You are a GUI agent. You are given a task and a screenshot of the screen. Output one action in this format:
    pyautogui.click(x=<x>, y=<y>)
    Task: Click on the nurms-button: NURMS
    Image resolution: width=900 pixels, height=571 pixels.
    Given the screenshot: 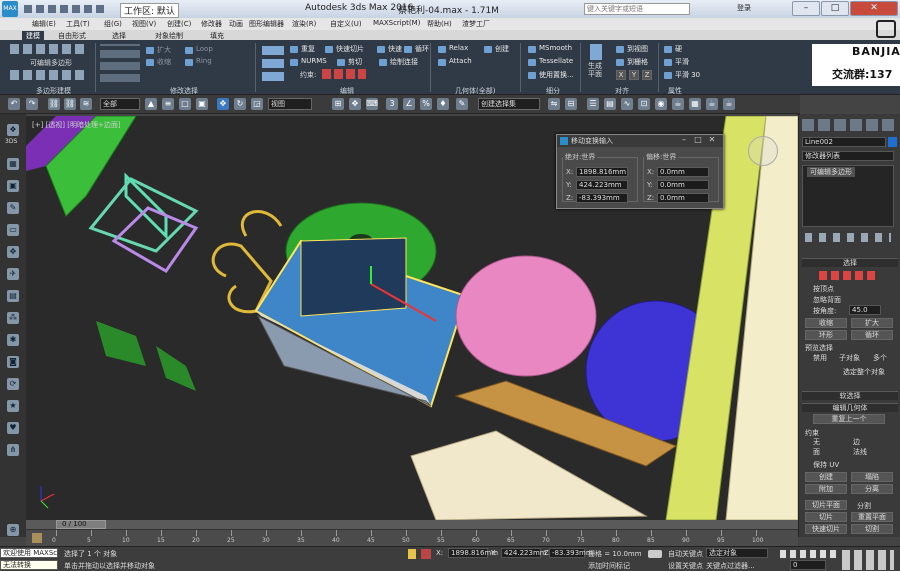 What is the action you would take?
    pyautogui.click(x=308, y=62)
    